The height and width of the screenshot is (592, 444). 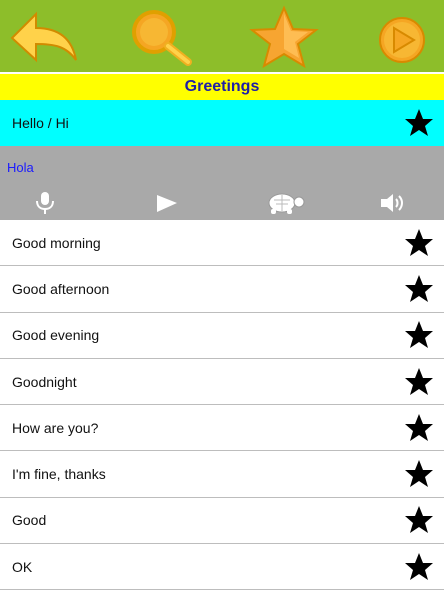 I want to click on slow-play-button, so click(x=284, y=203).